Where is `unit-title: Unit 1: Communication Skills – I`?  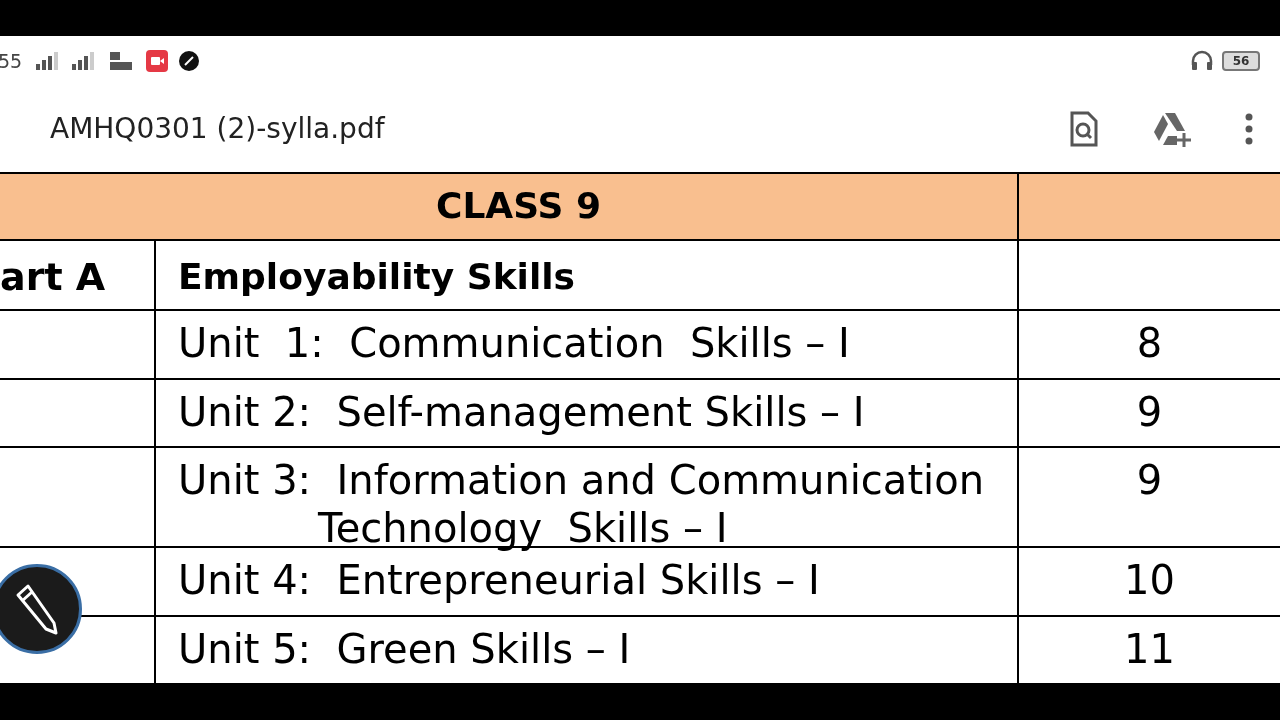 unit-title: Unit 1: Communication Skills – I is located at coordinates (514, 344).